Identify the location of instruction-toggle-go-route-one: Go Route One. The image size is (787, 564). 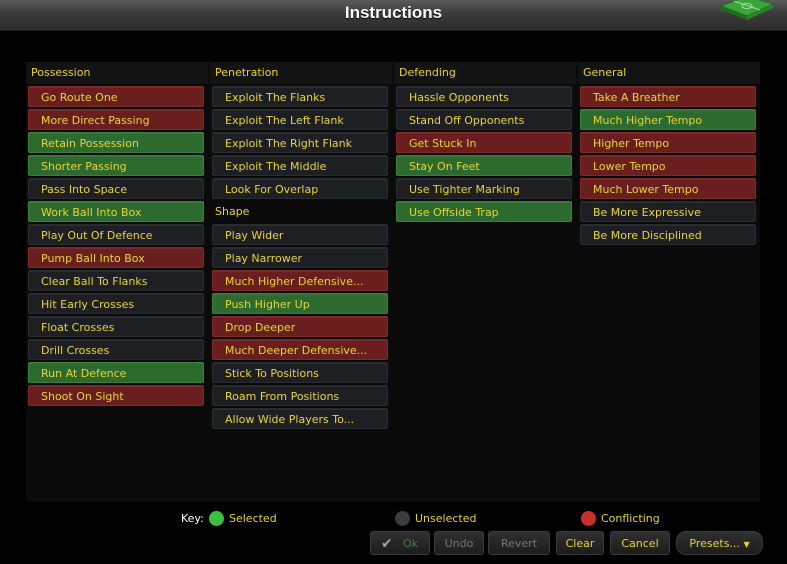
(116, 96).